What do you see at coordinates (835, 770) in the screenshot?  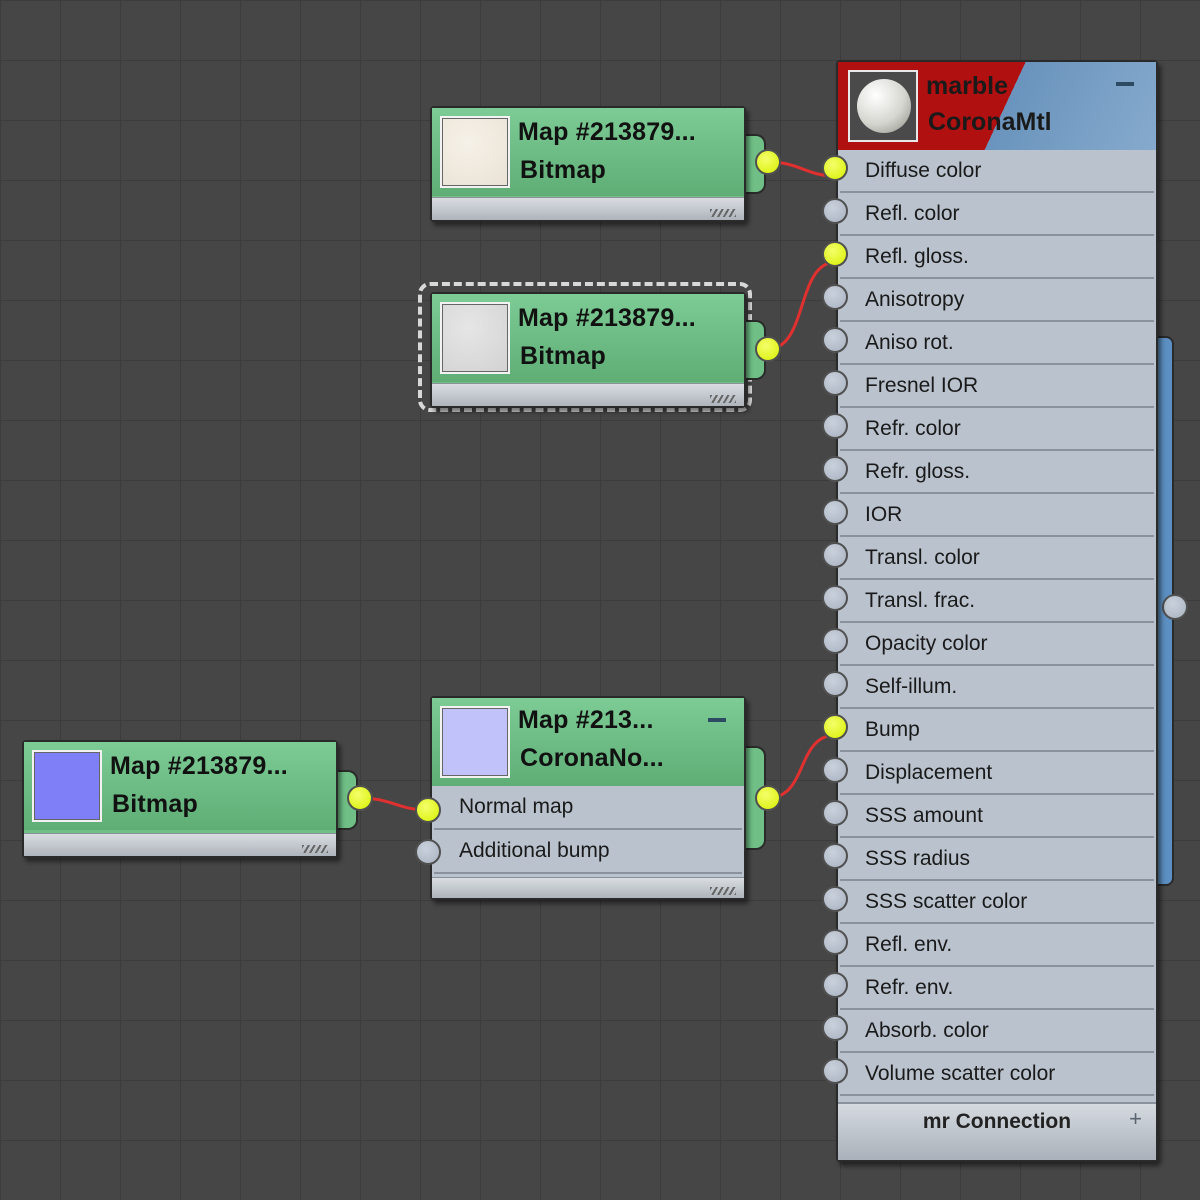 I see `input-socket-displacement` at bounding box center [835, 770].